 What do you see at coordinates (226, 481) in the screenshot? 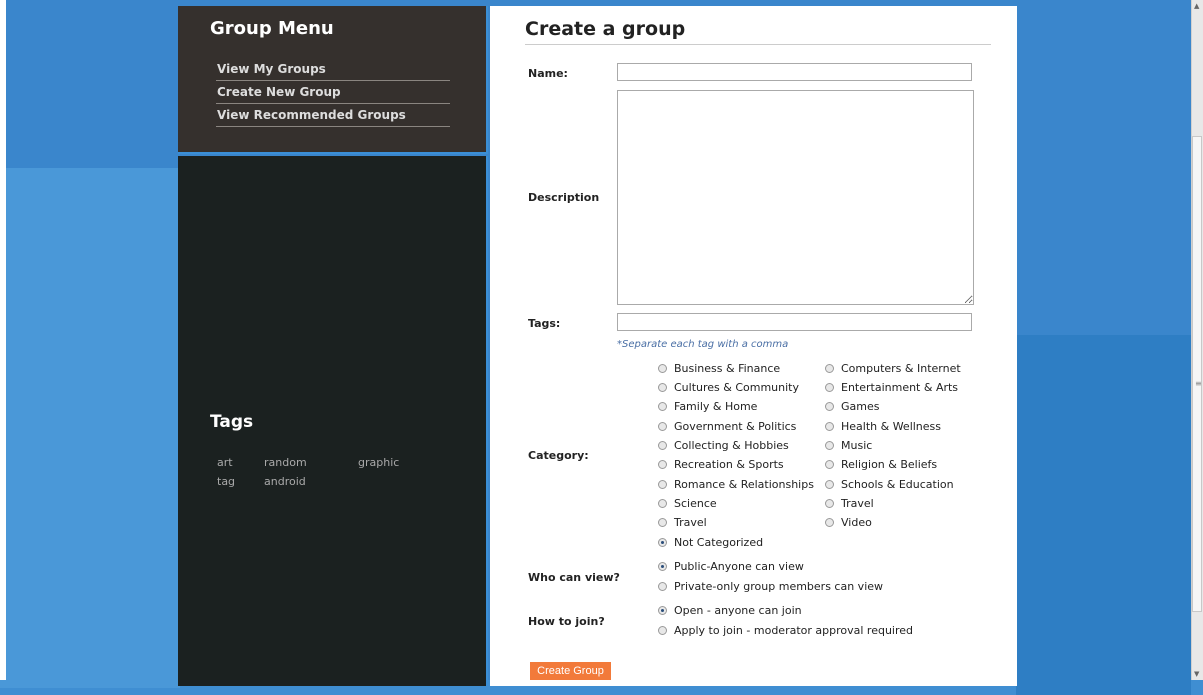
I see `tag-link: tag` at bounding box center [226, 481].